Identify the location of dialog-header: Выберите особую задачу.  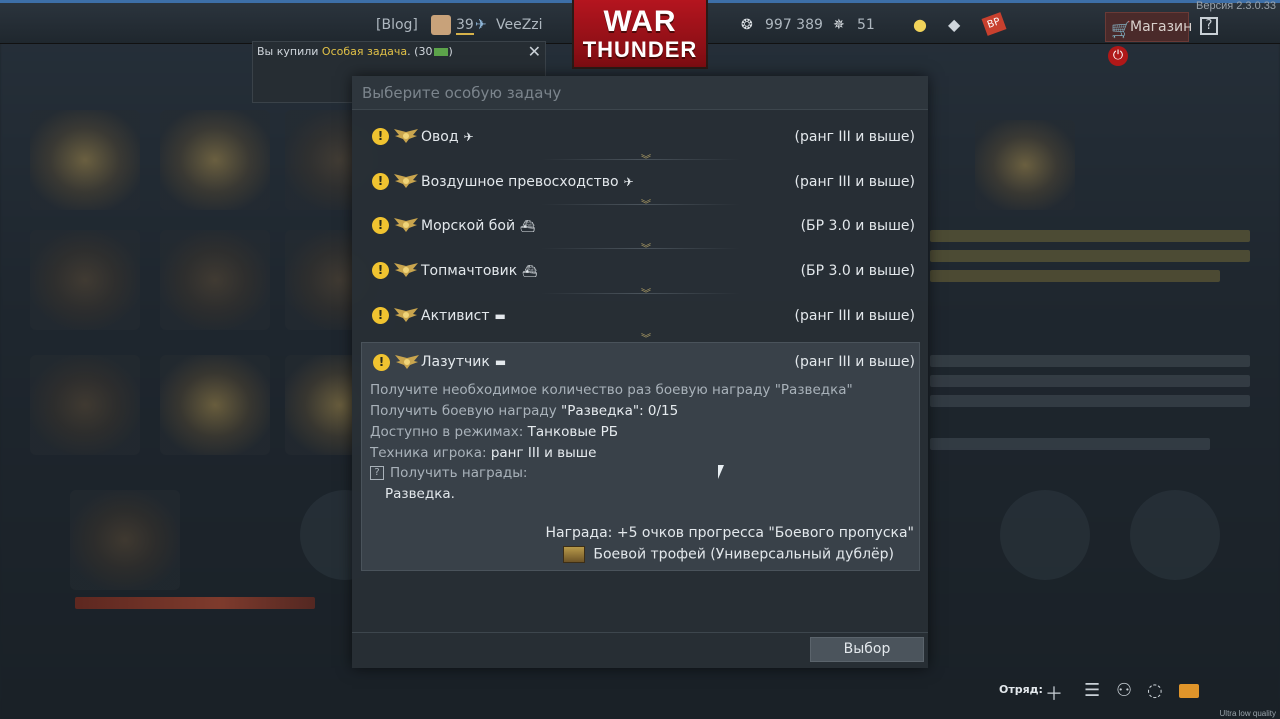
(640, 93).